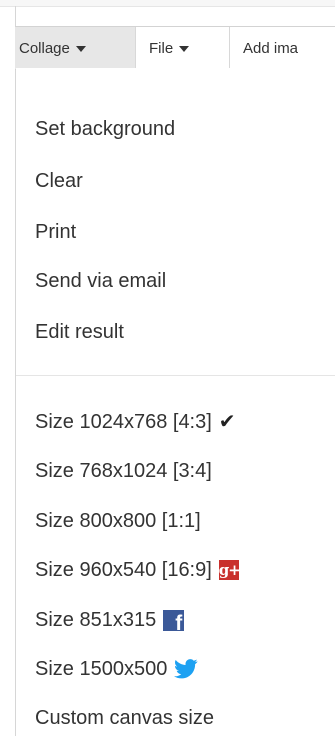 This screenshot has width=335, height=736. I want to click on menu-item-edit-result: Edit result, so click(79, 332).